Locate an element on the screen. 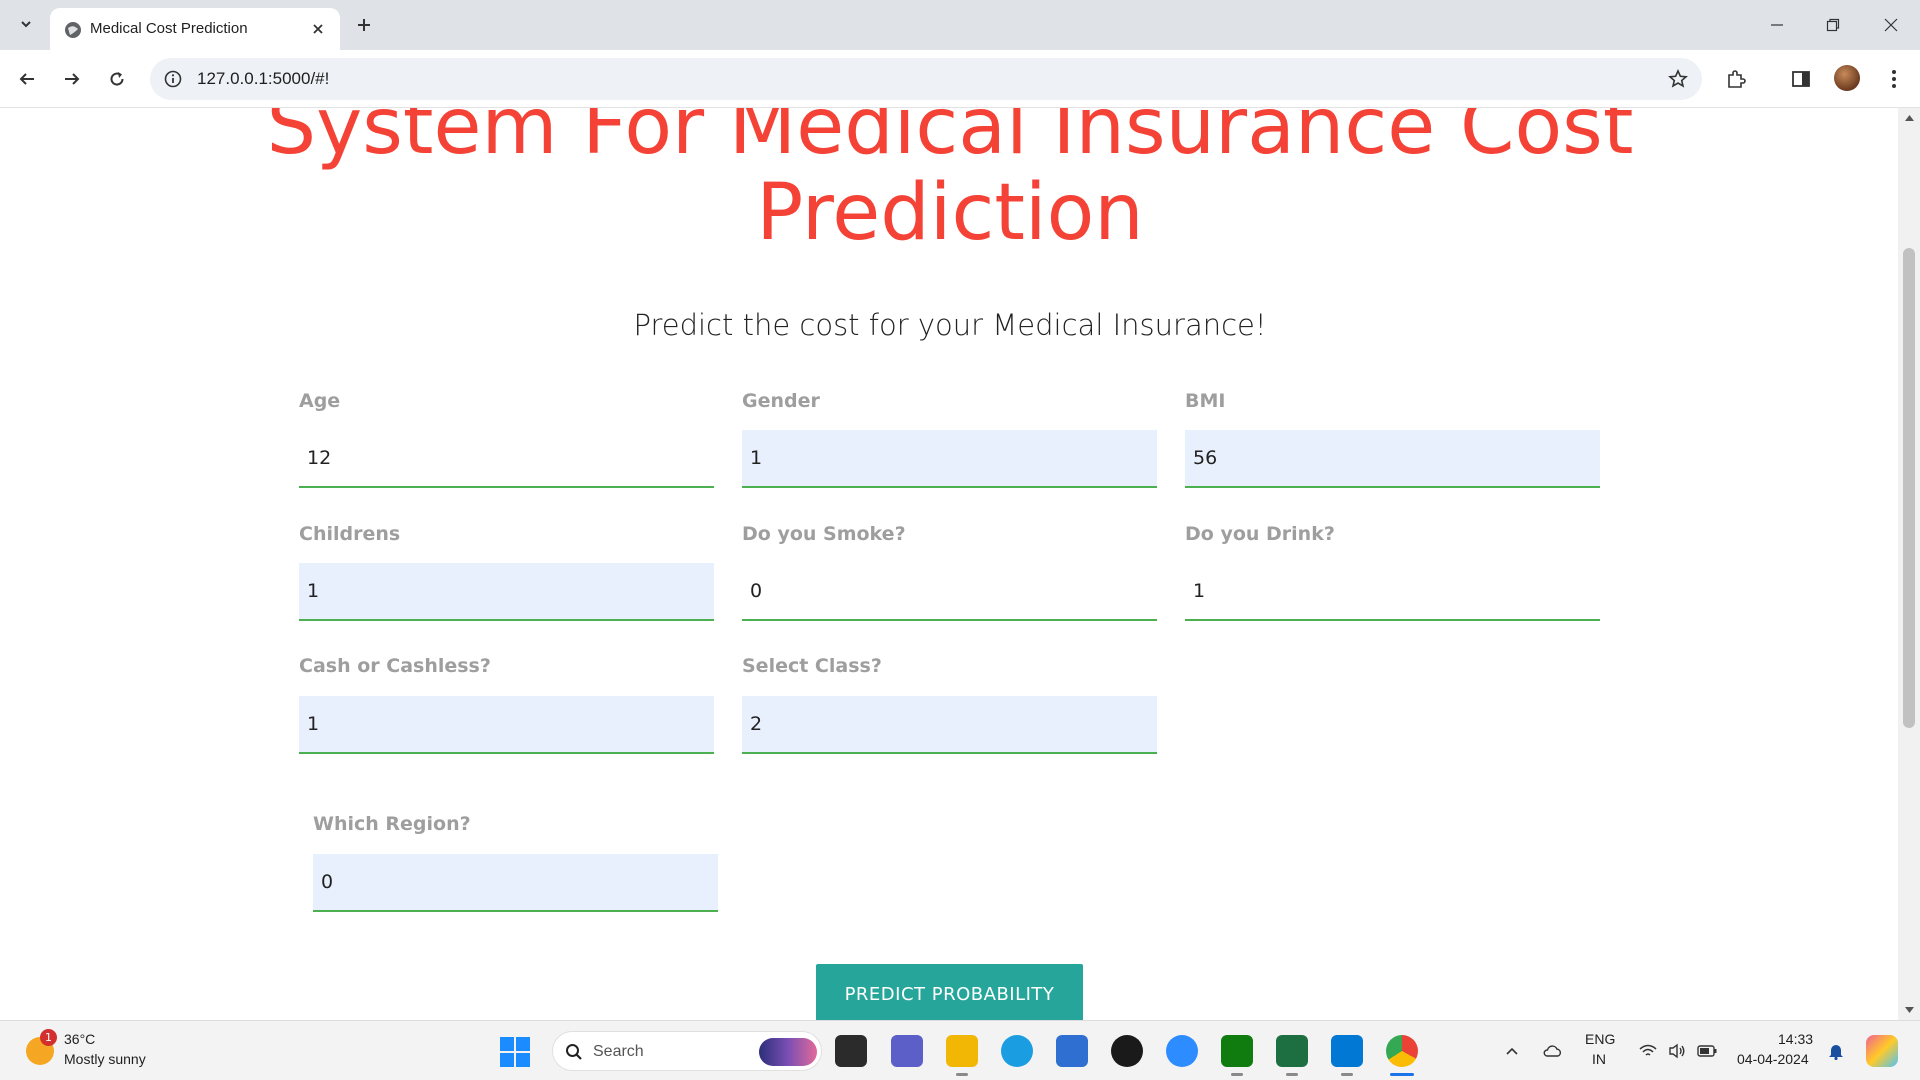  tab-search-button is located at coordinates (26, 24).